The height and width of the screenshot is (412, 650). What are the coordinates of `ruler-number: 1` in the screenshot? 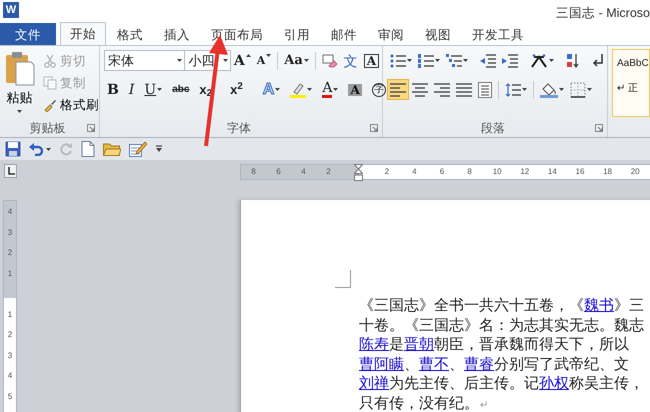 It's located at (10, 315).